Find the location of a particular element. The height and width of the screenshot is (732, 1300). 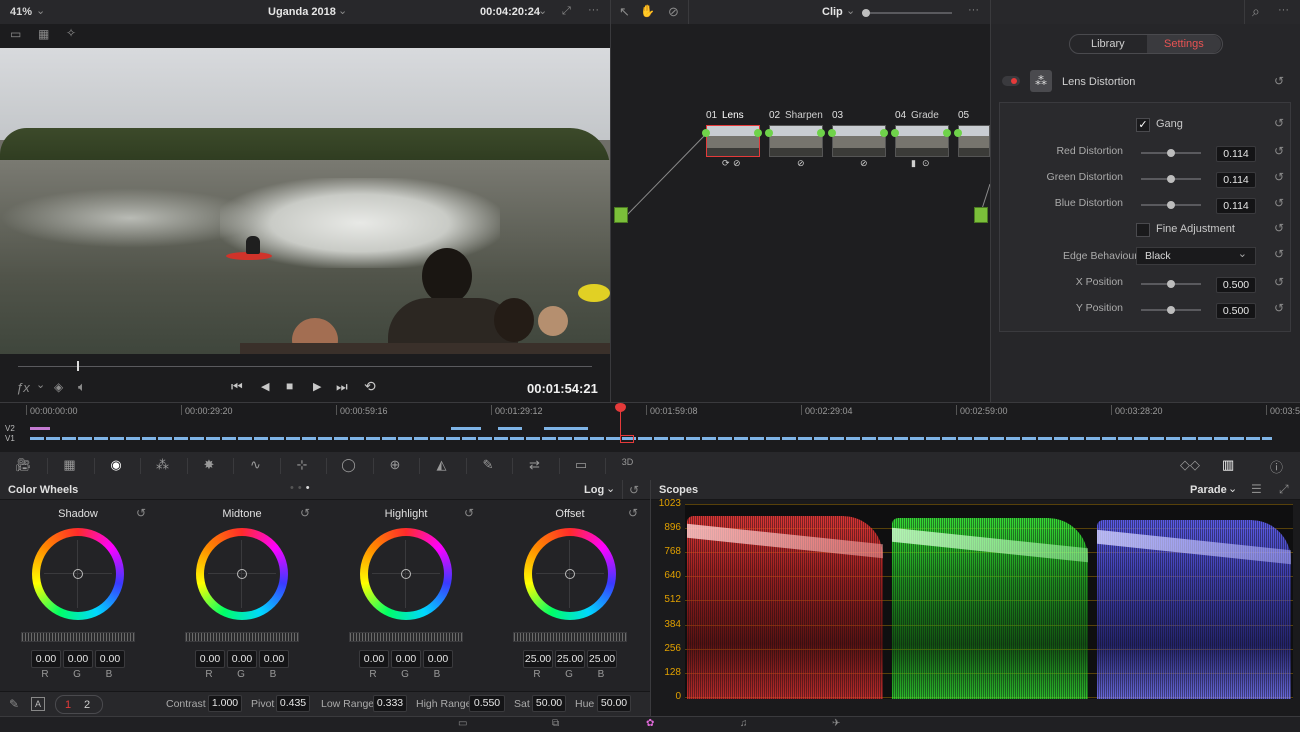

skip-forward-icon: ⏭ is located at coordinates (342, 387).